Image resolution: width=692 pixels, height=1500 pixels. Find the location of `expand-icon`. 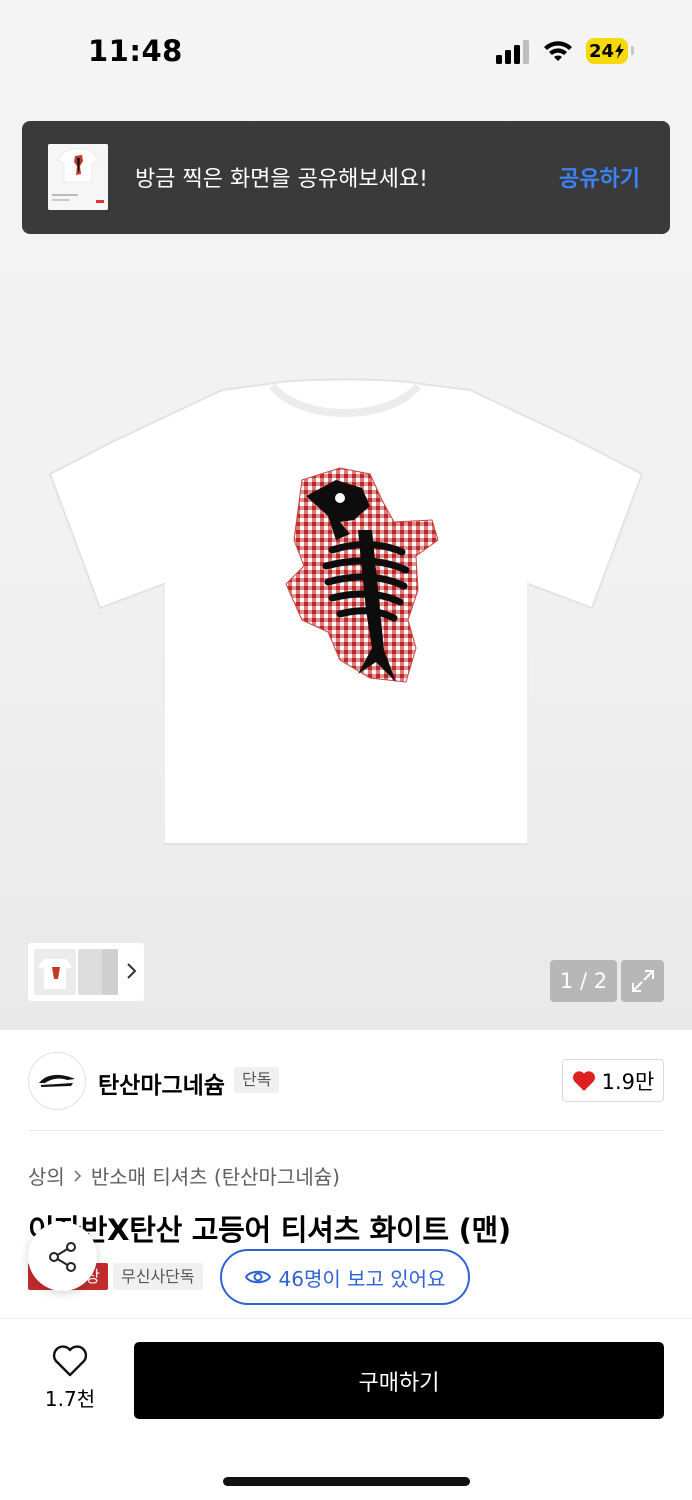

expand-icon is located at coordinates (642, 981).